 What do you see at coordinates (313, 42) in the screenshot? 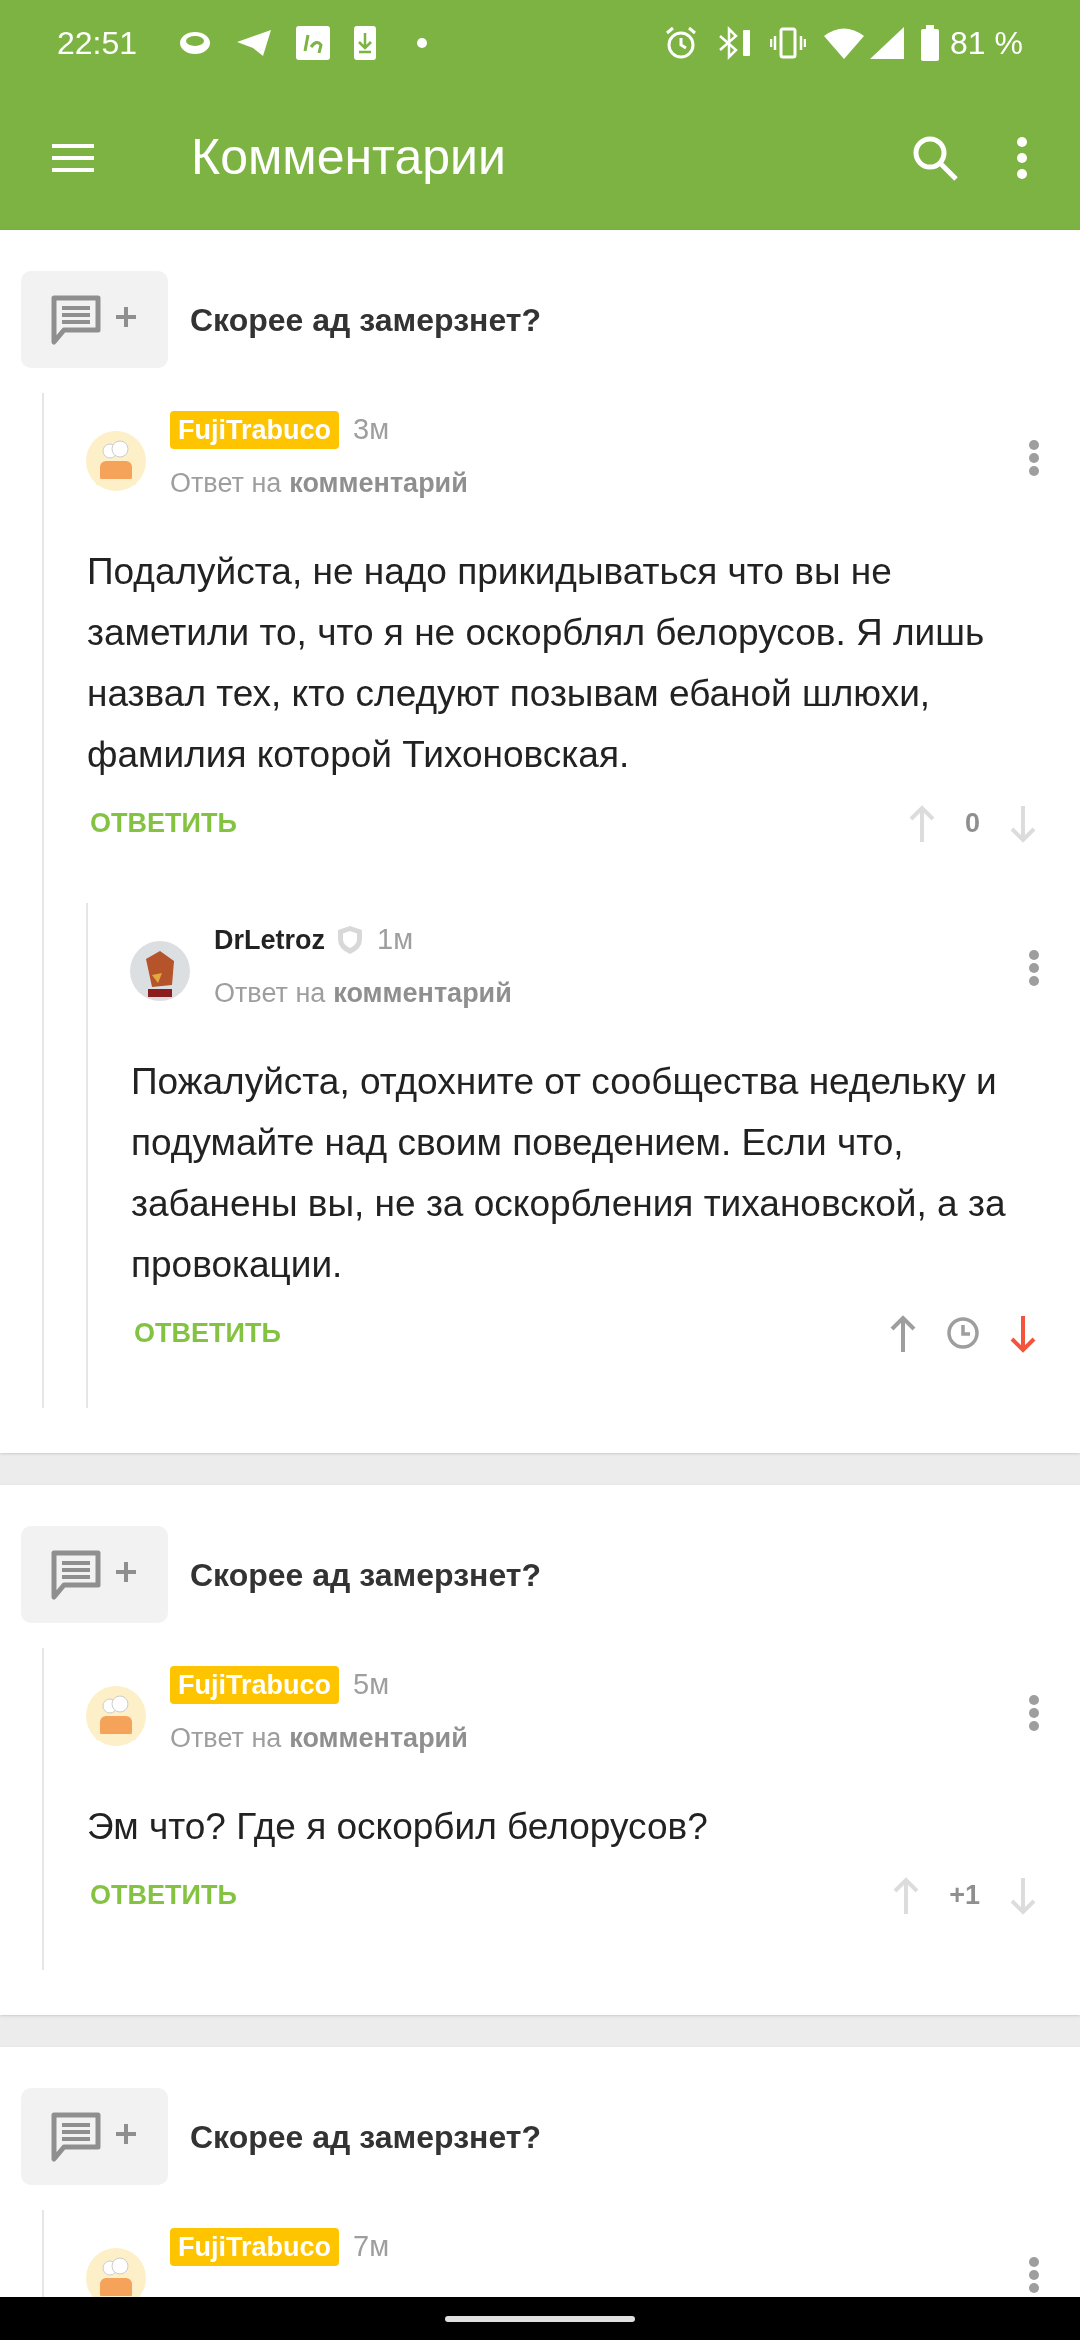
I see `app-notification-icon` at bounding box center [313, 42].